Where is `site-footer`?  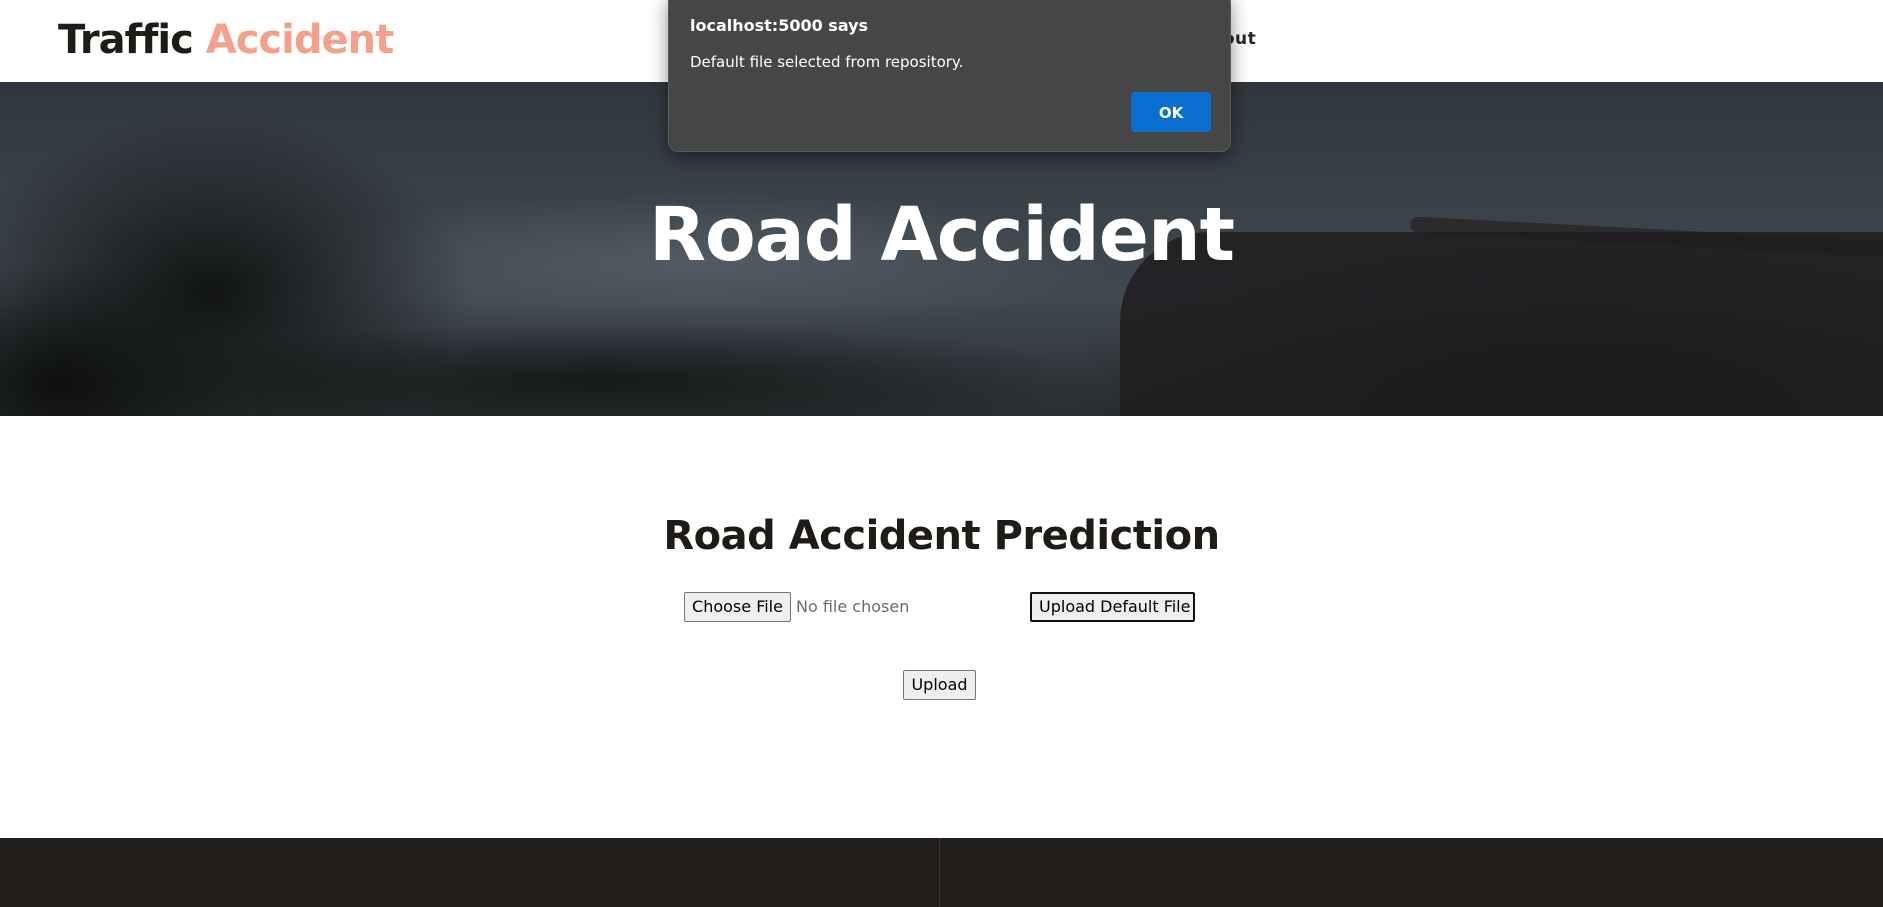 site-footer is located at coordinates (941, 872).